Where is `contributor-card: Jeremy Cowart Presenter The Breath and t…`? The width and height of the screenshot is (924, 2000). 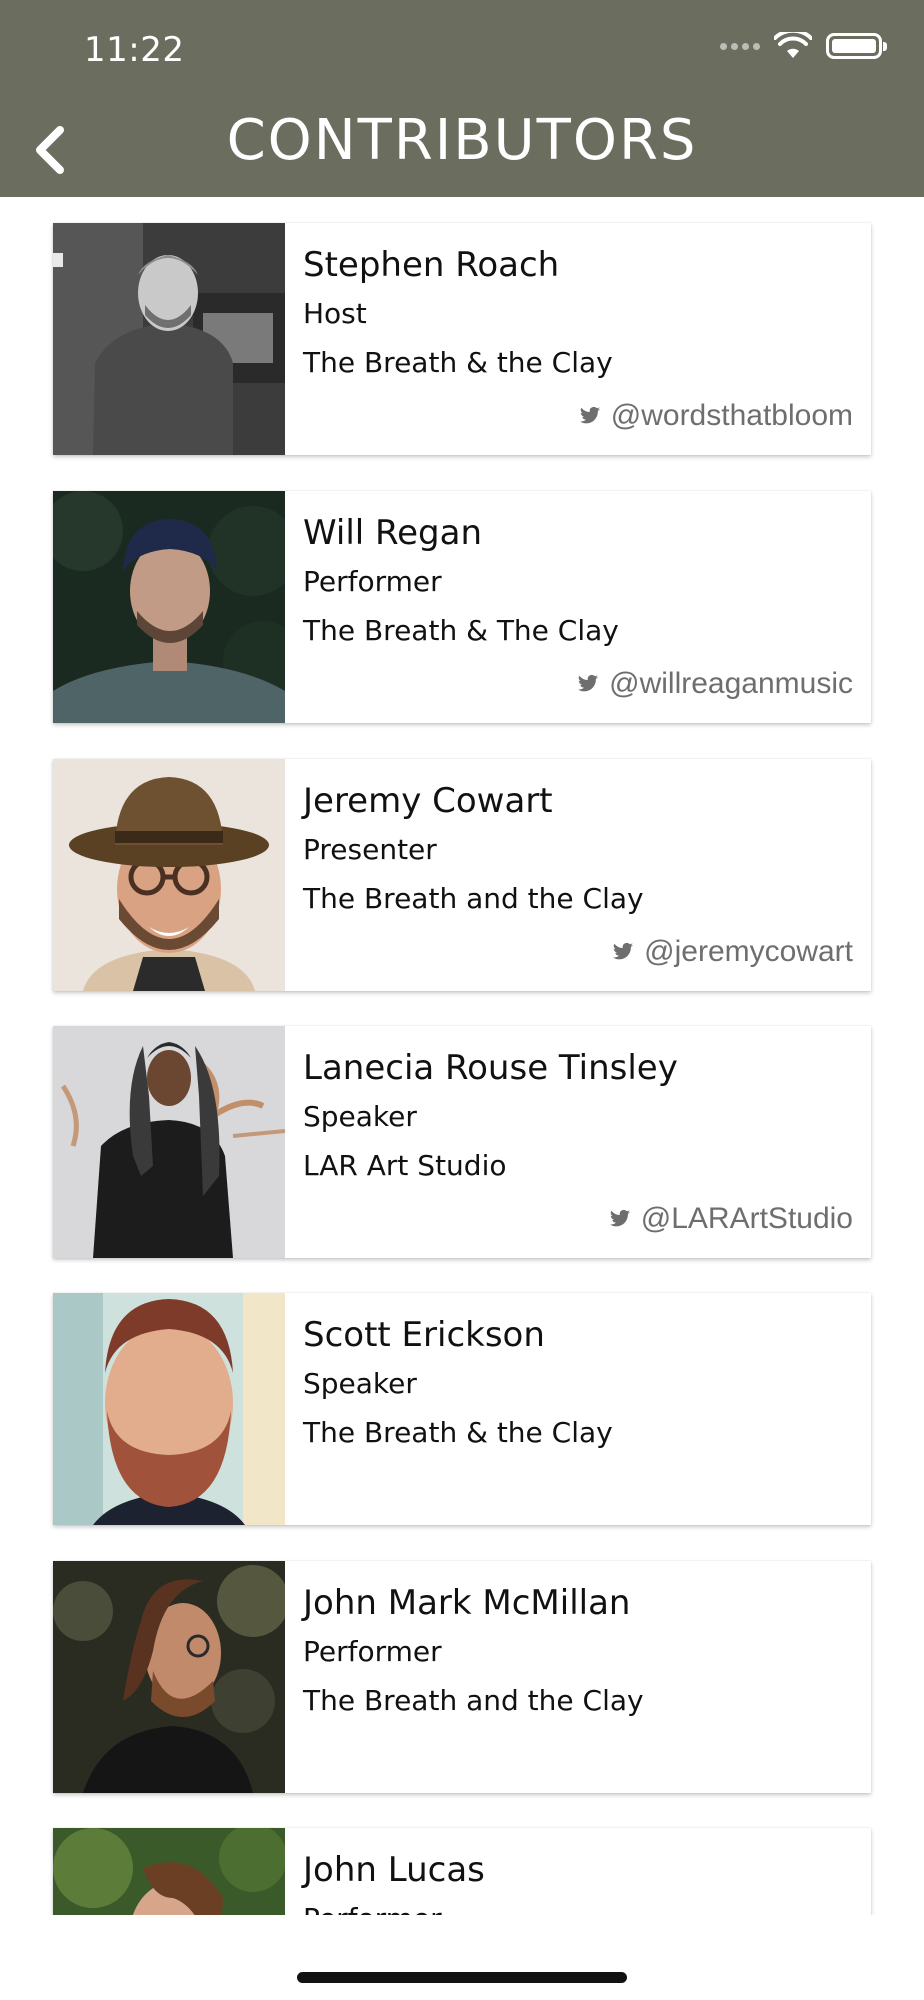
contributor-card: Jeremy Cowart Presenter The Breath and t… is located at coordinates (462, 875).